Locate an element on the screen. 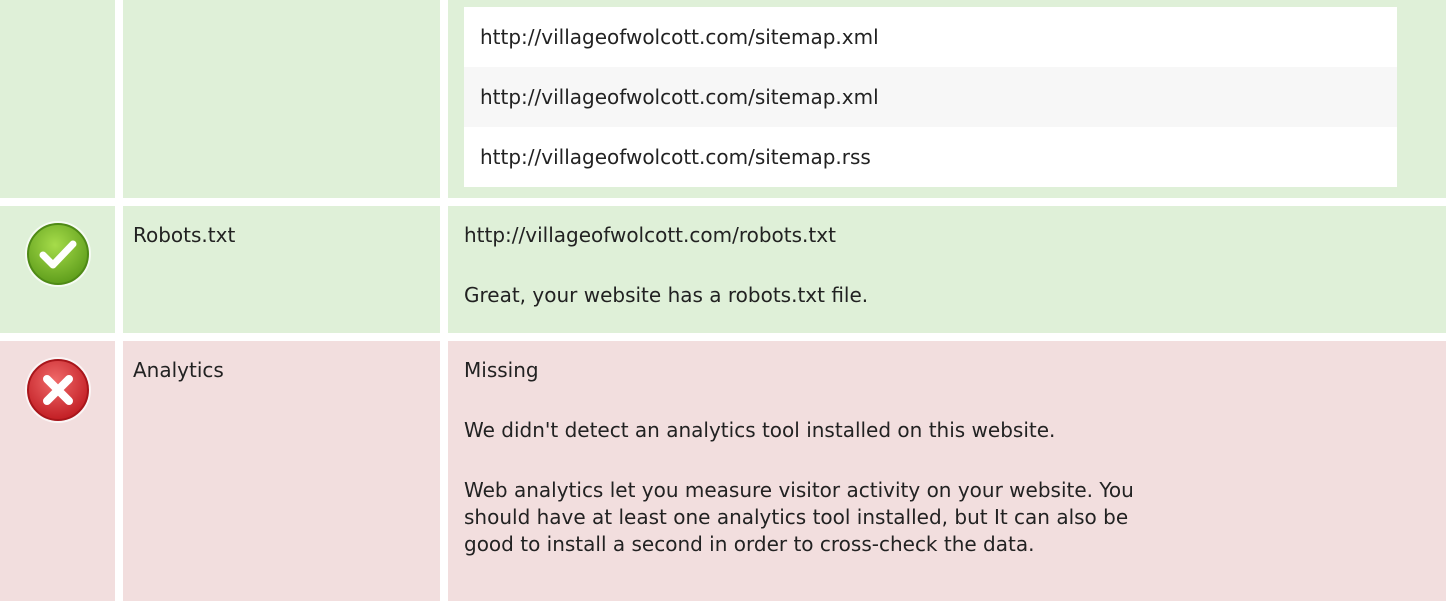 The image size is (1446, 601). robots-status-cell is located at coordinates (57, 269).